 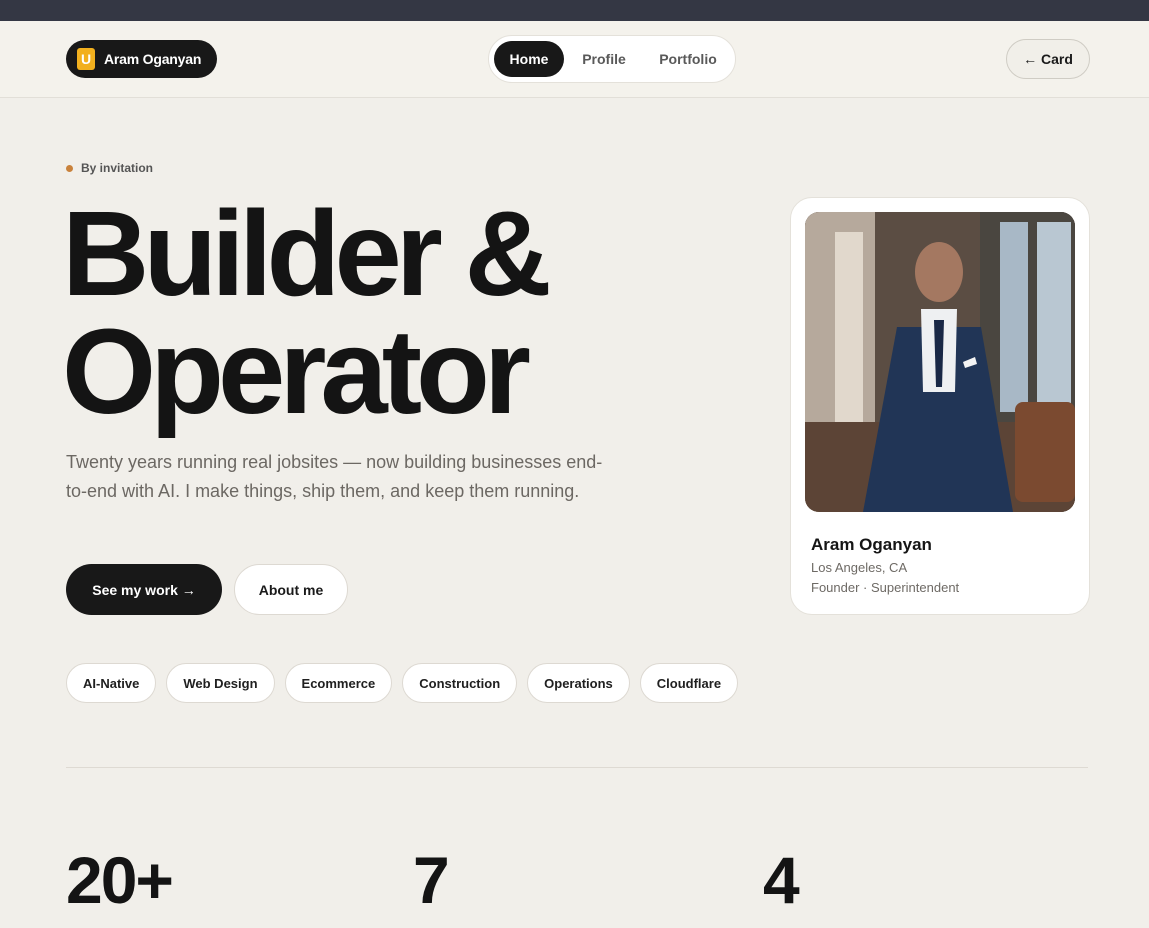 I want to click on browser-top-strip, so click(x=574, y=10).